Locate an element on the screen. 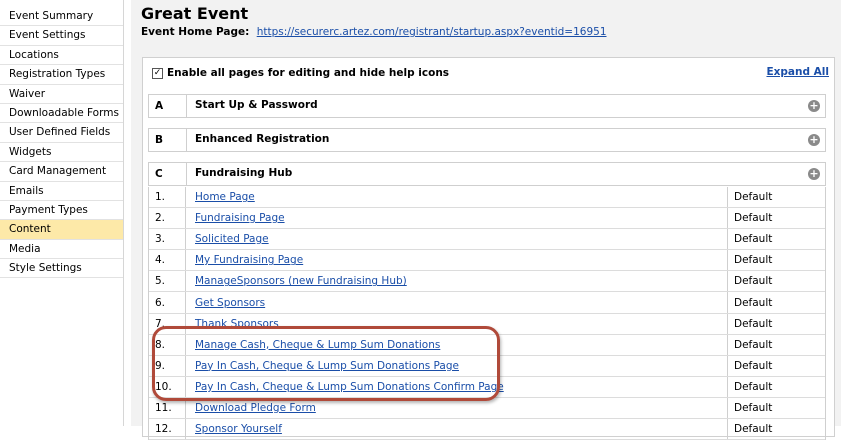 The image size is (841, 440). sidebar-item-emails: Emails is located at coordinates (61, 191).